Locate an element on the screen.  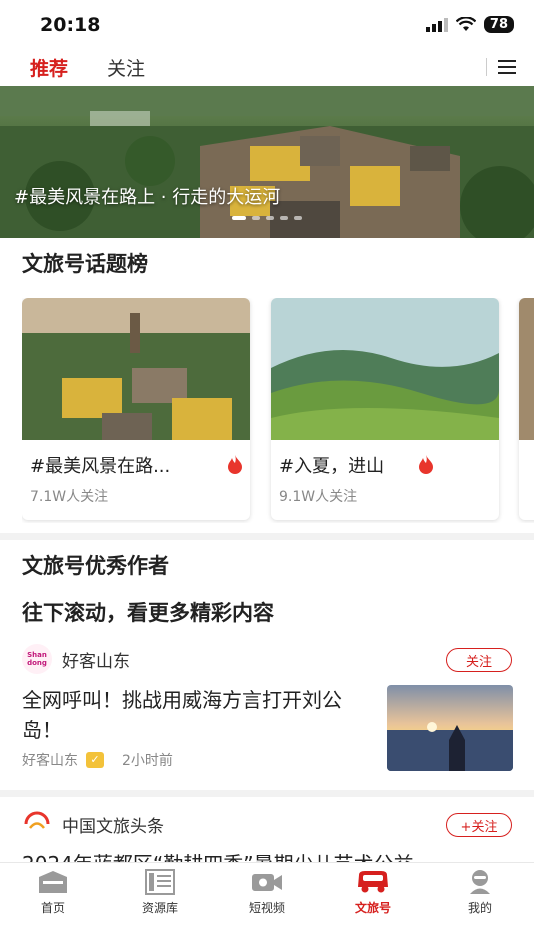
article-title: 全网呼叫！挑战用威海方言打开刘公岛！ is located at coordinates (187, 715).